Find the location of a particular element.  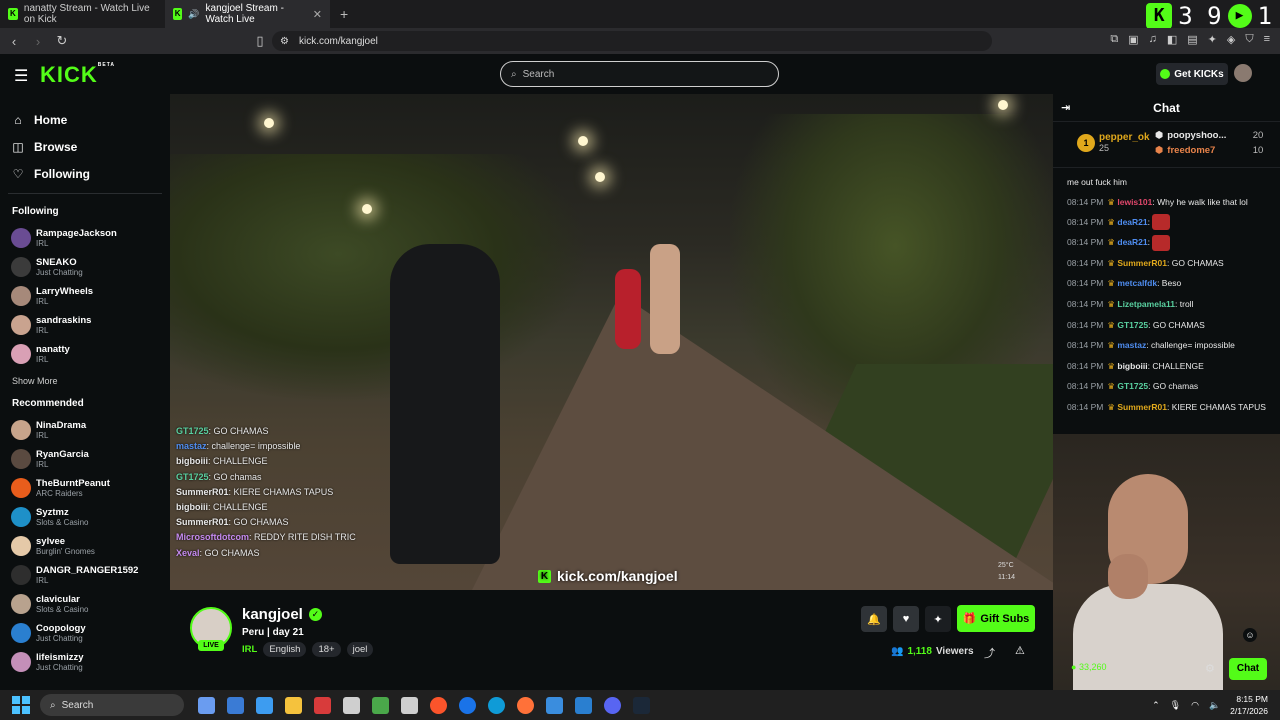

address-bar: ⚙ kick.com/kangjoel is located at coordinates (632, 41).